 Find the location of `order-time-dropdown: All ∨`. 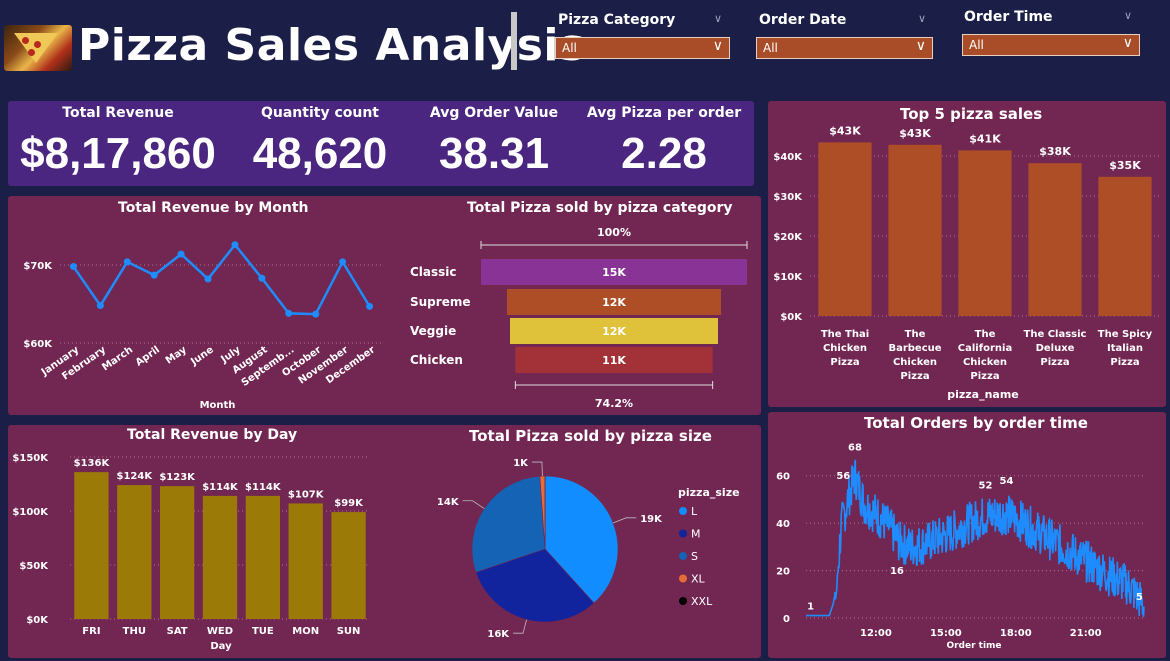

order-time-dropdown: All ∨ is located at coordinates (1051, 45).